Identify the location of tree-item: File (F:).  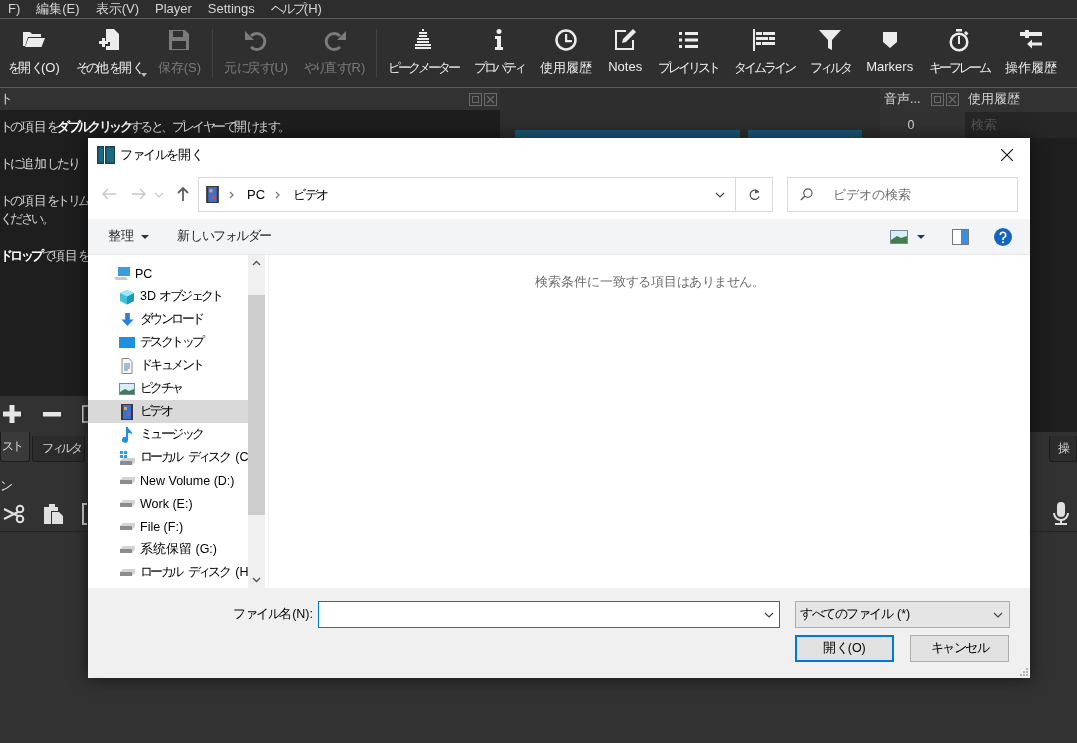
(168, 526).